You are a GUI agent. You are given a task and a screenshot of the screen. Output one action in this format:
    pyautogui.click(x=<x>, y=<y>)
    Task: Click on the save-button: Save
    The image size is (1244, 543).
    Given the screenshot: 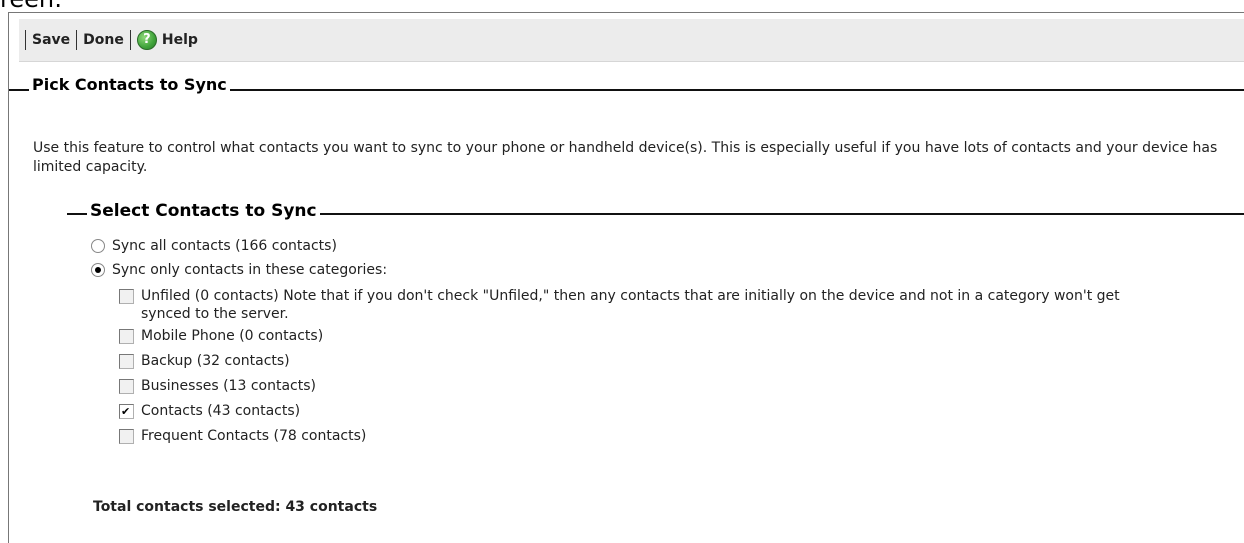 What is the action you would take?
    pyautogui.click(x=51, y=40)
    